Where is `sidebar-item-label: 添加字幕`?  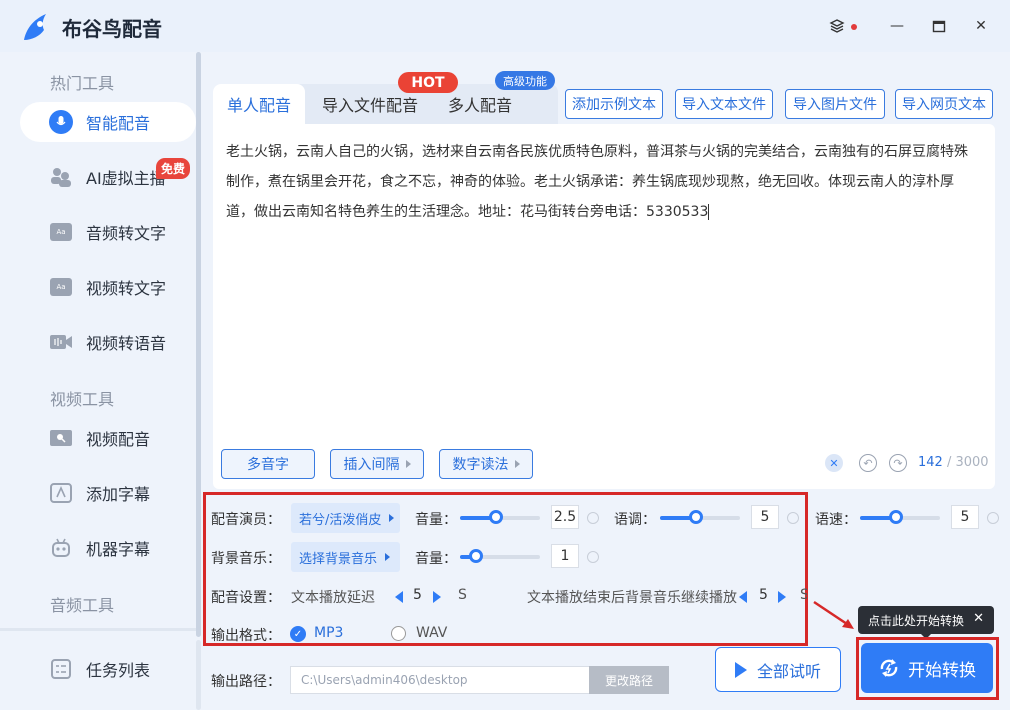 sidebar-item-label: 添加字幕 is located at coordinates (118, 494).